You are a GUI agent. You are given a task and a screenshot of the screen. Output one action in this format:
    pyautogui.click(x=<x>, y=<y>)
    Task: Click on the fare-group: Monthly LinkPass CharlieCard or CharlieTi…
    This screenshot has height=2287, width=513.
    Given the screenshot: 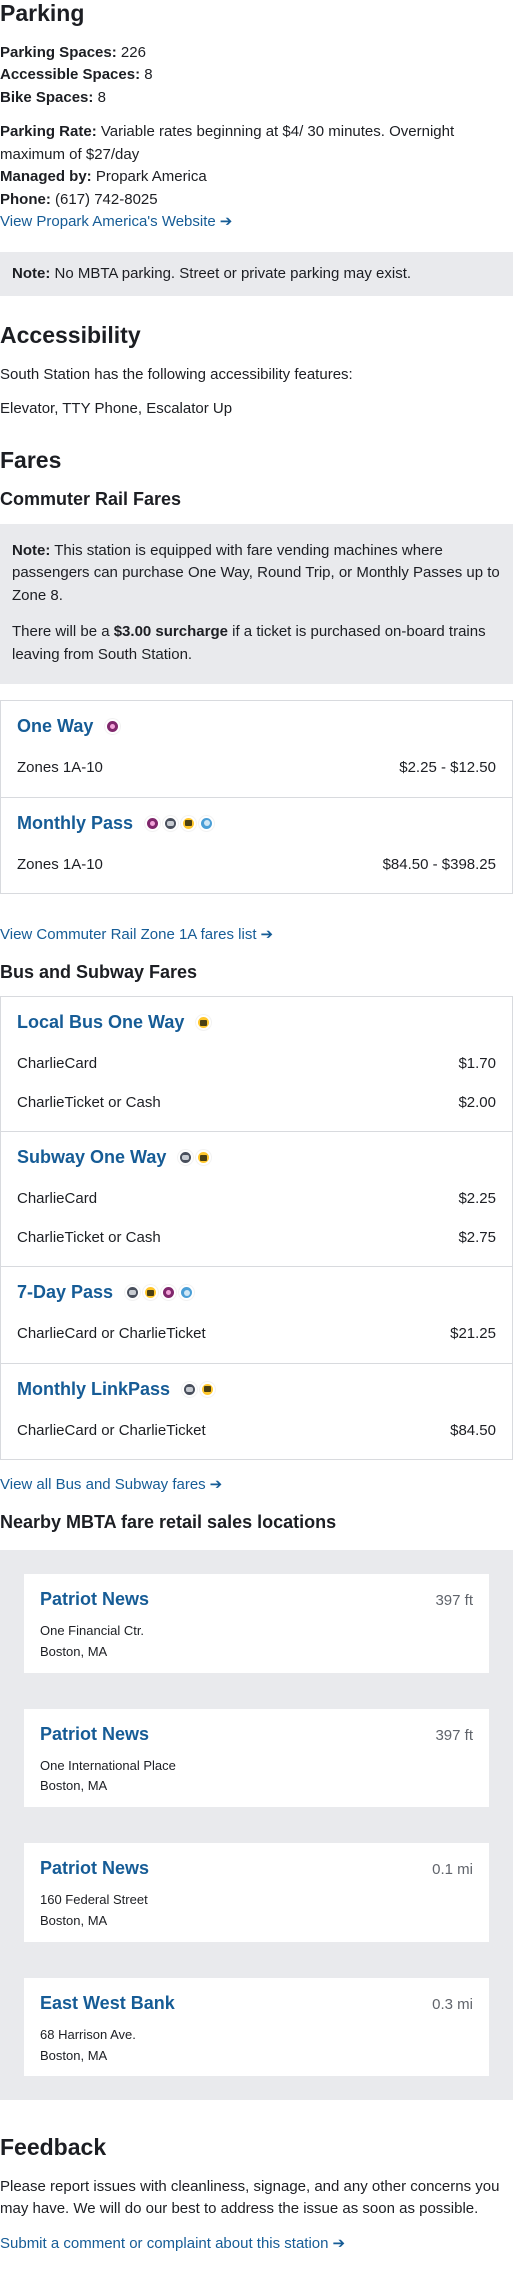 What is the action you would take?
    pyautogui.click(x=256, y=1411)
    